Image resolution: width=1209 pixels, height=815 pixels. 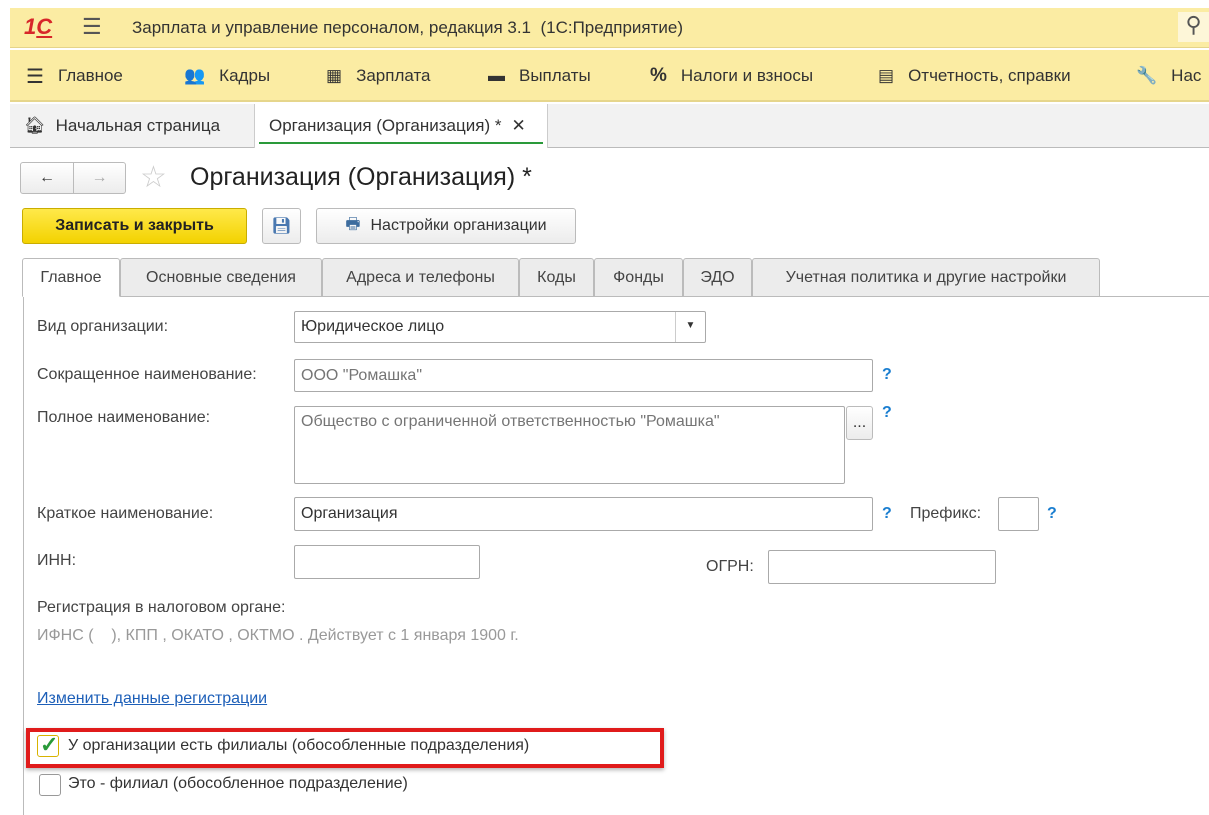 I want to click on tab-label: Организация (Организация) *, so click(x=385, y=125).